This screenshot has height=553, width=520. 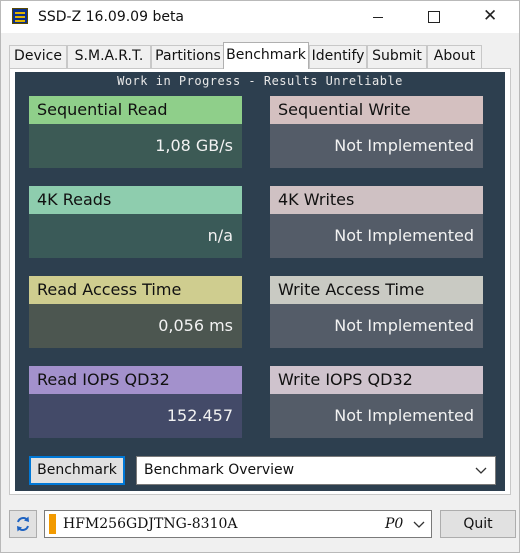 I want to click on seq-read-value: 1,08 GB/s, so click(x=135, y=146).